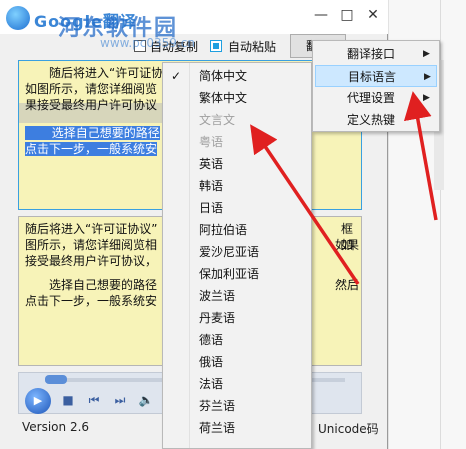 The image size is (466, 449). I want to click on menu-item-proxy-settings: 代理设置 ▶, so click(376, 98).